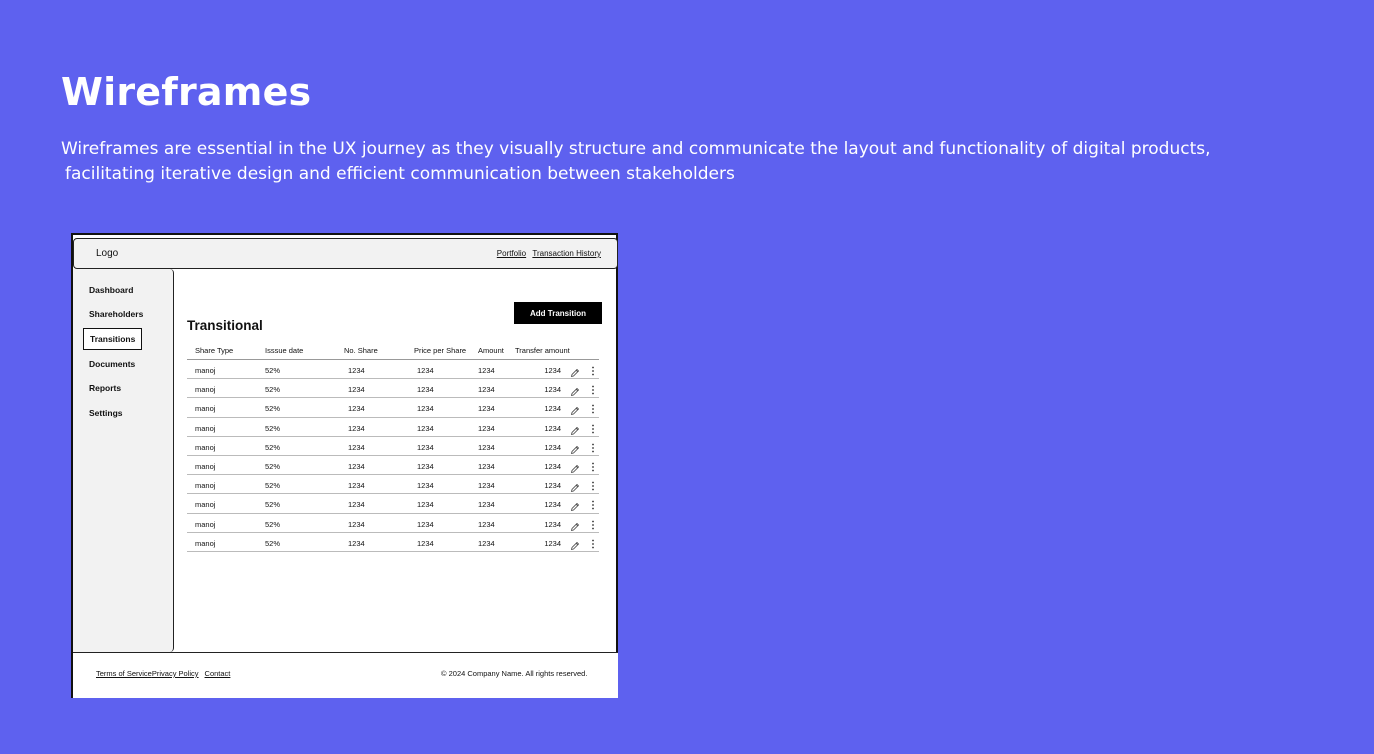 The height and width of the screenshot is (754, 1374). What do you see at coordinates (175, 673) in the screenshot?
I see `footer-link-privacy: Privacy Policy` at bounding box center [175, 673].